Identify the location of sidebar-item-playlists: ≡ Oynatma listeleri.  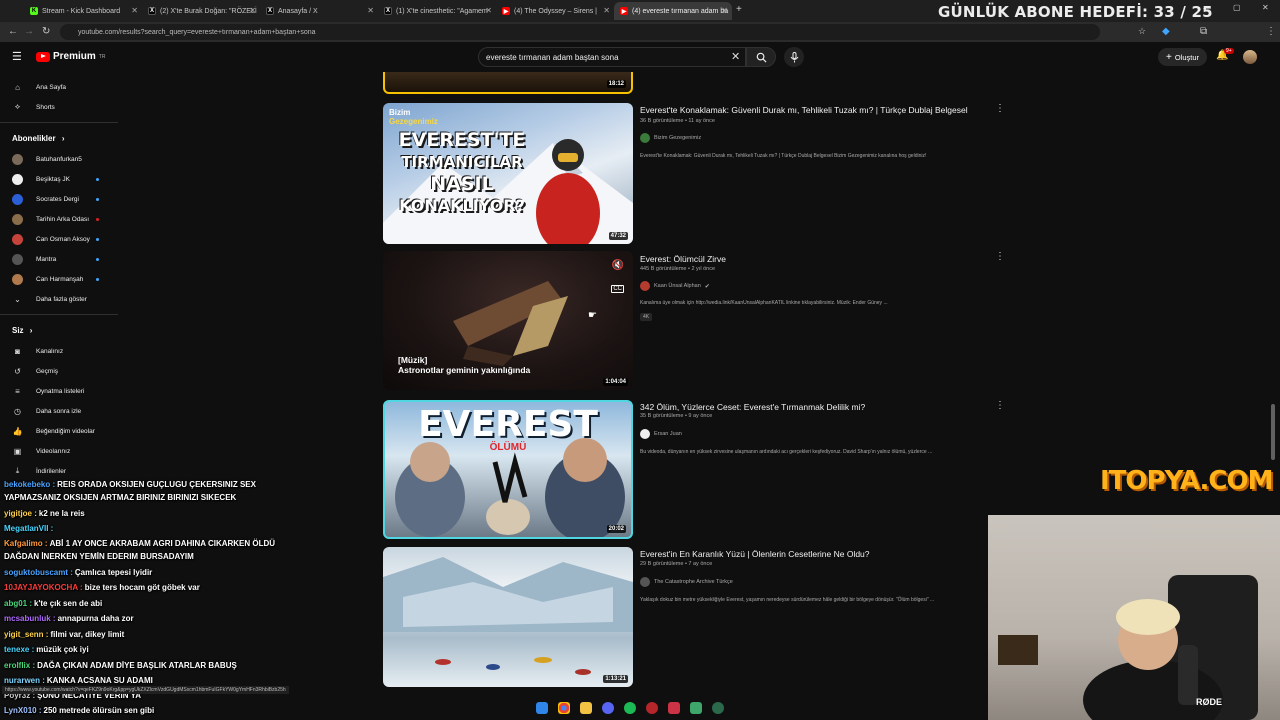
(59, 391).